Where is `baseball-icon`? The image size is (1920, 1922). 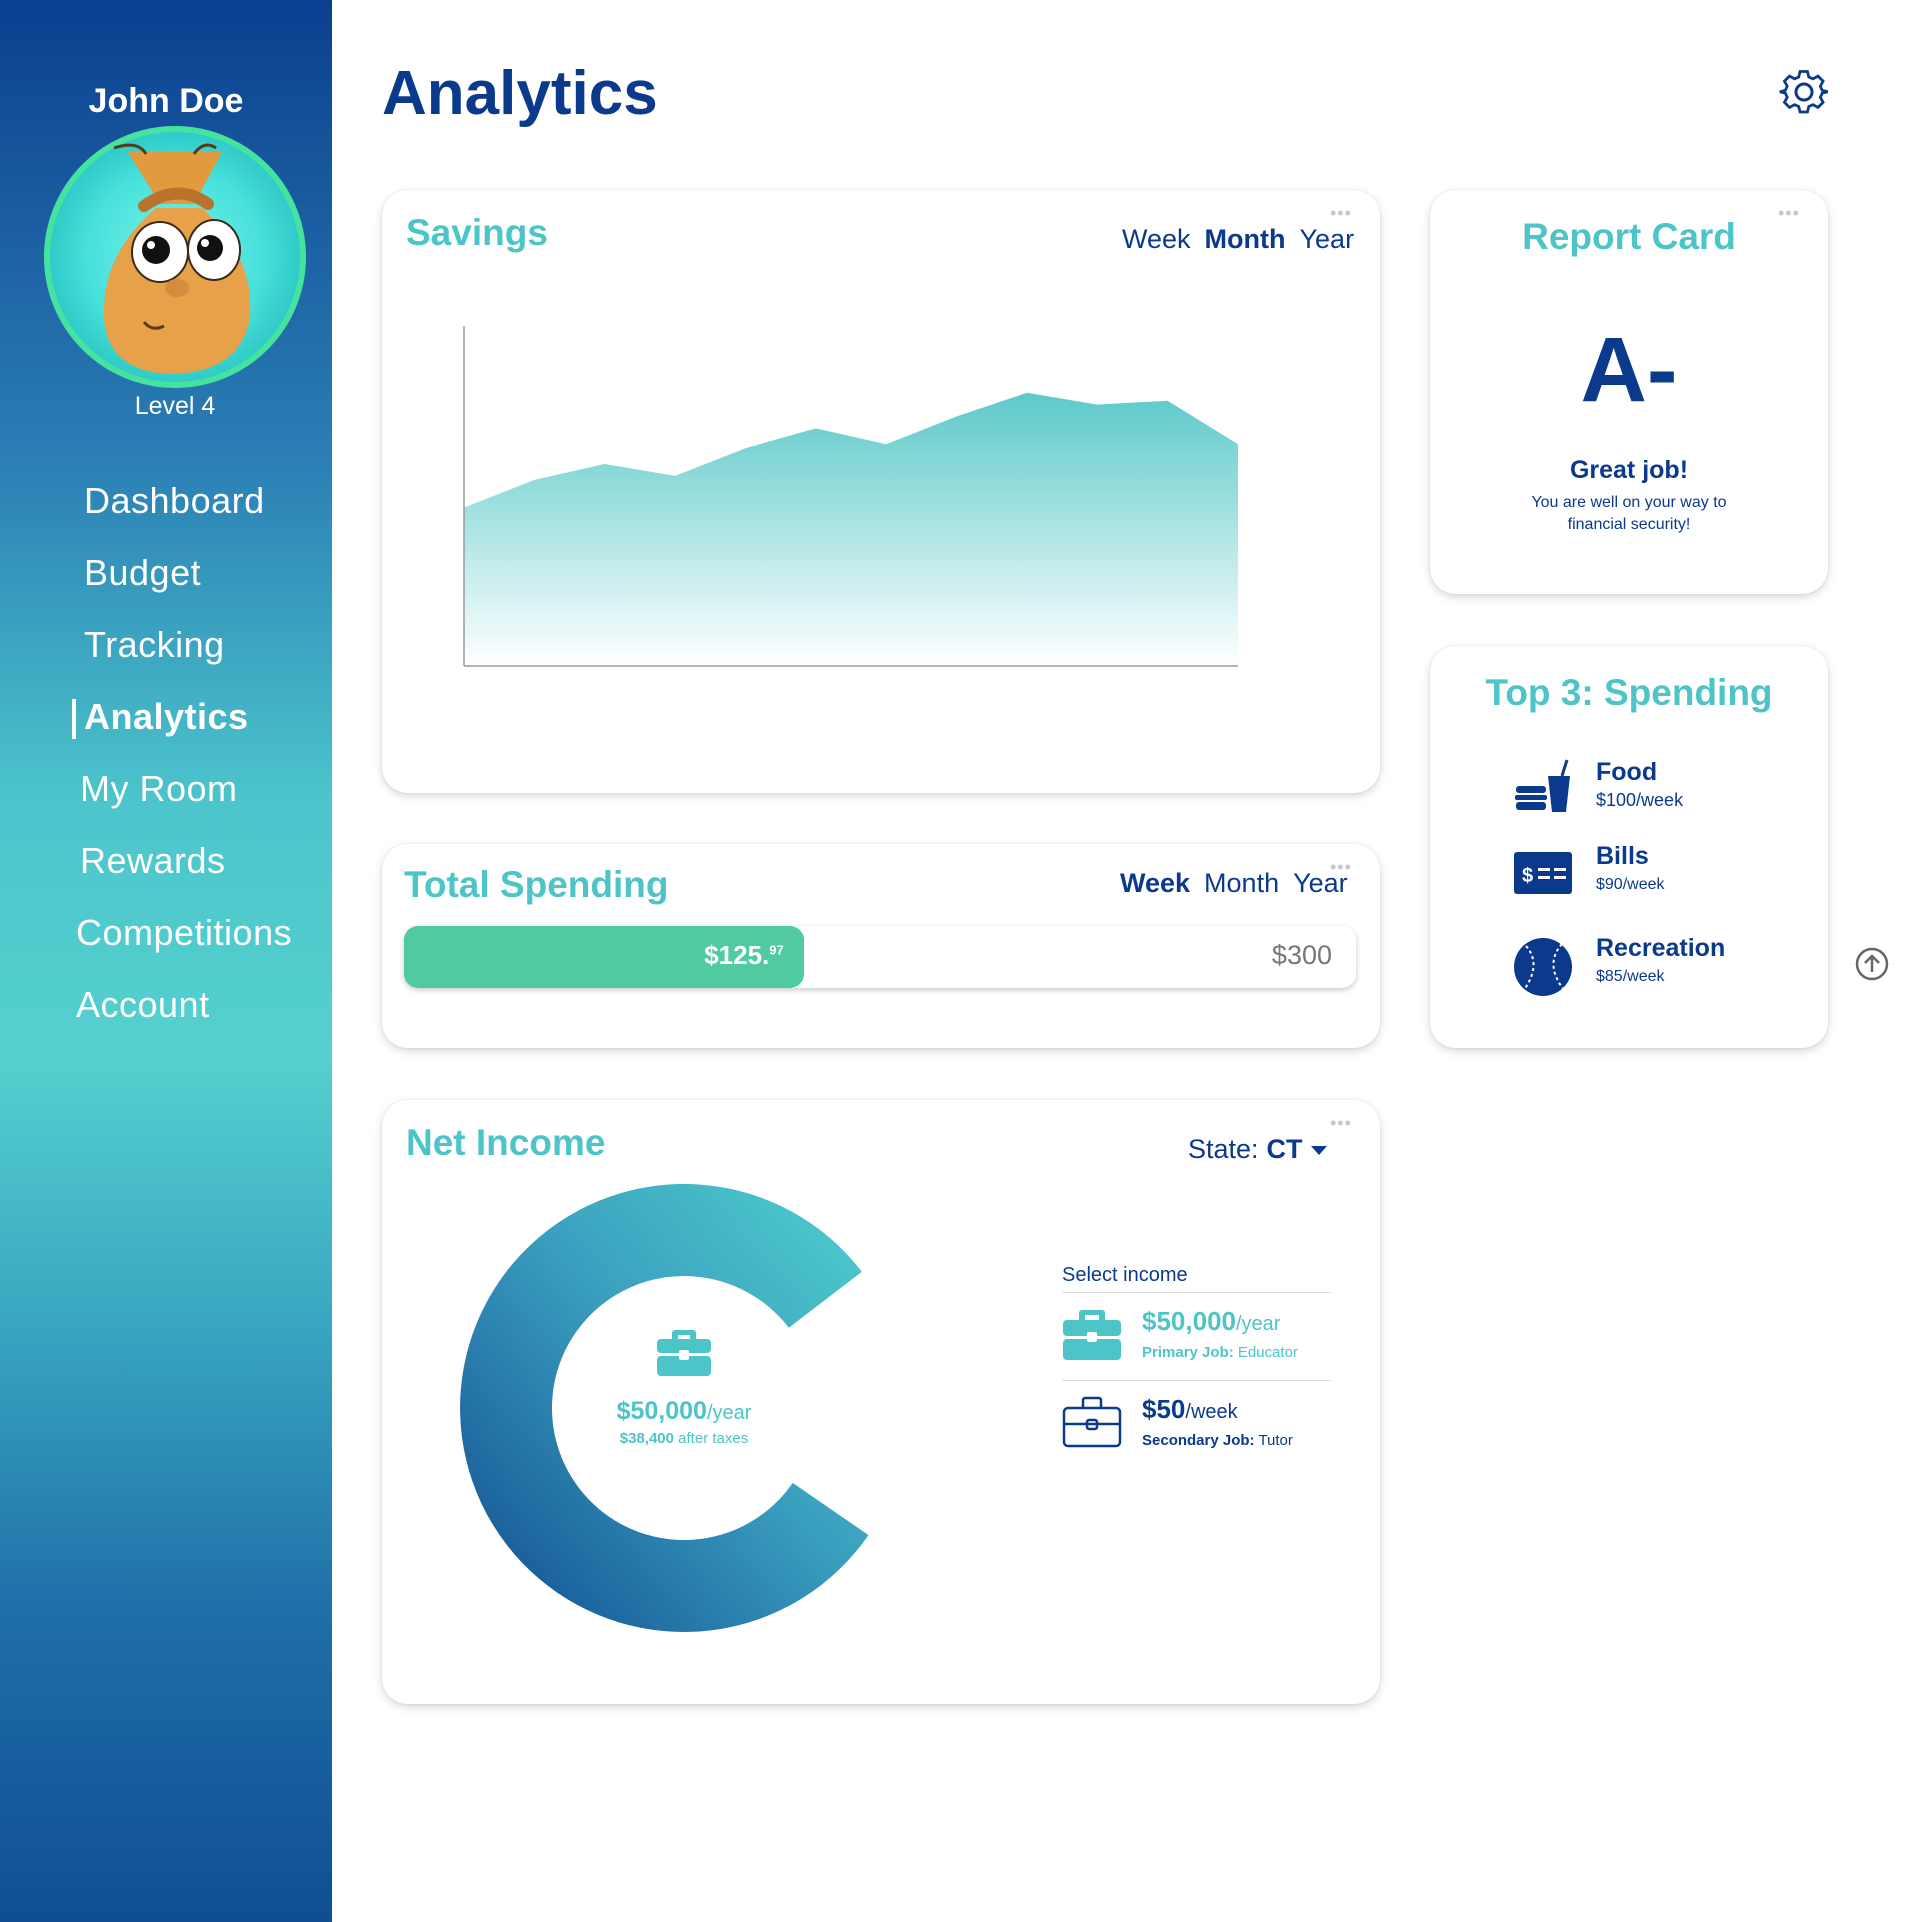
baseball-icon is located at coordinates (1543, 967).